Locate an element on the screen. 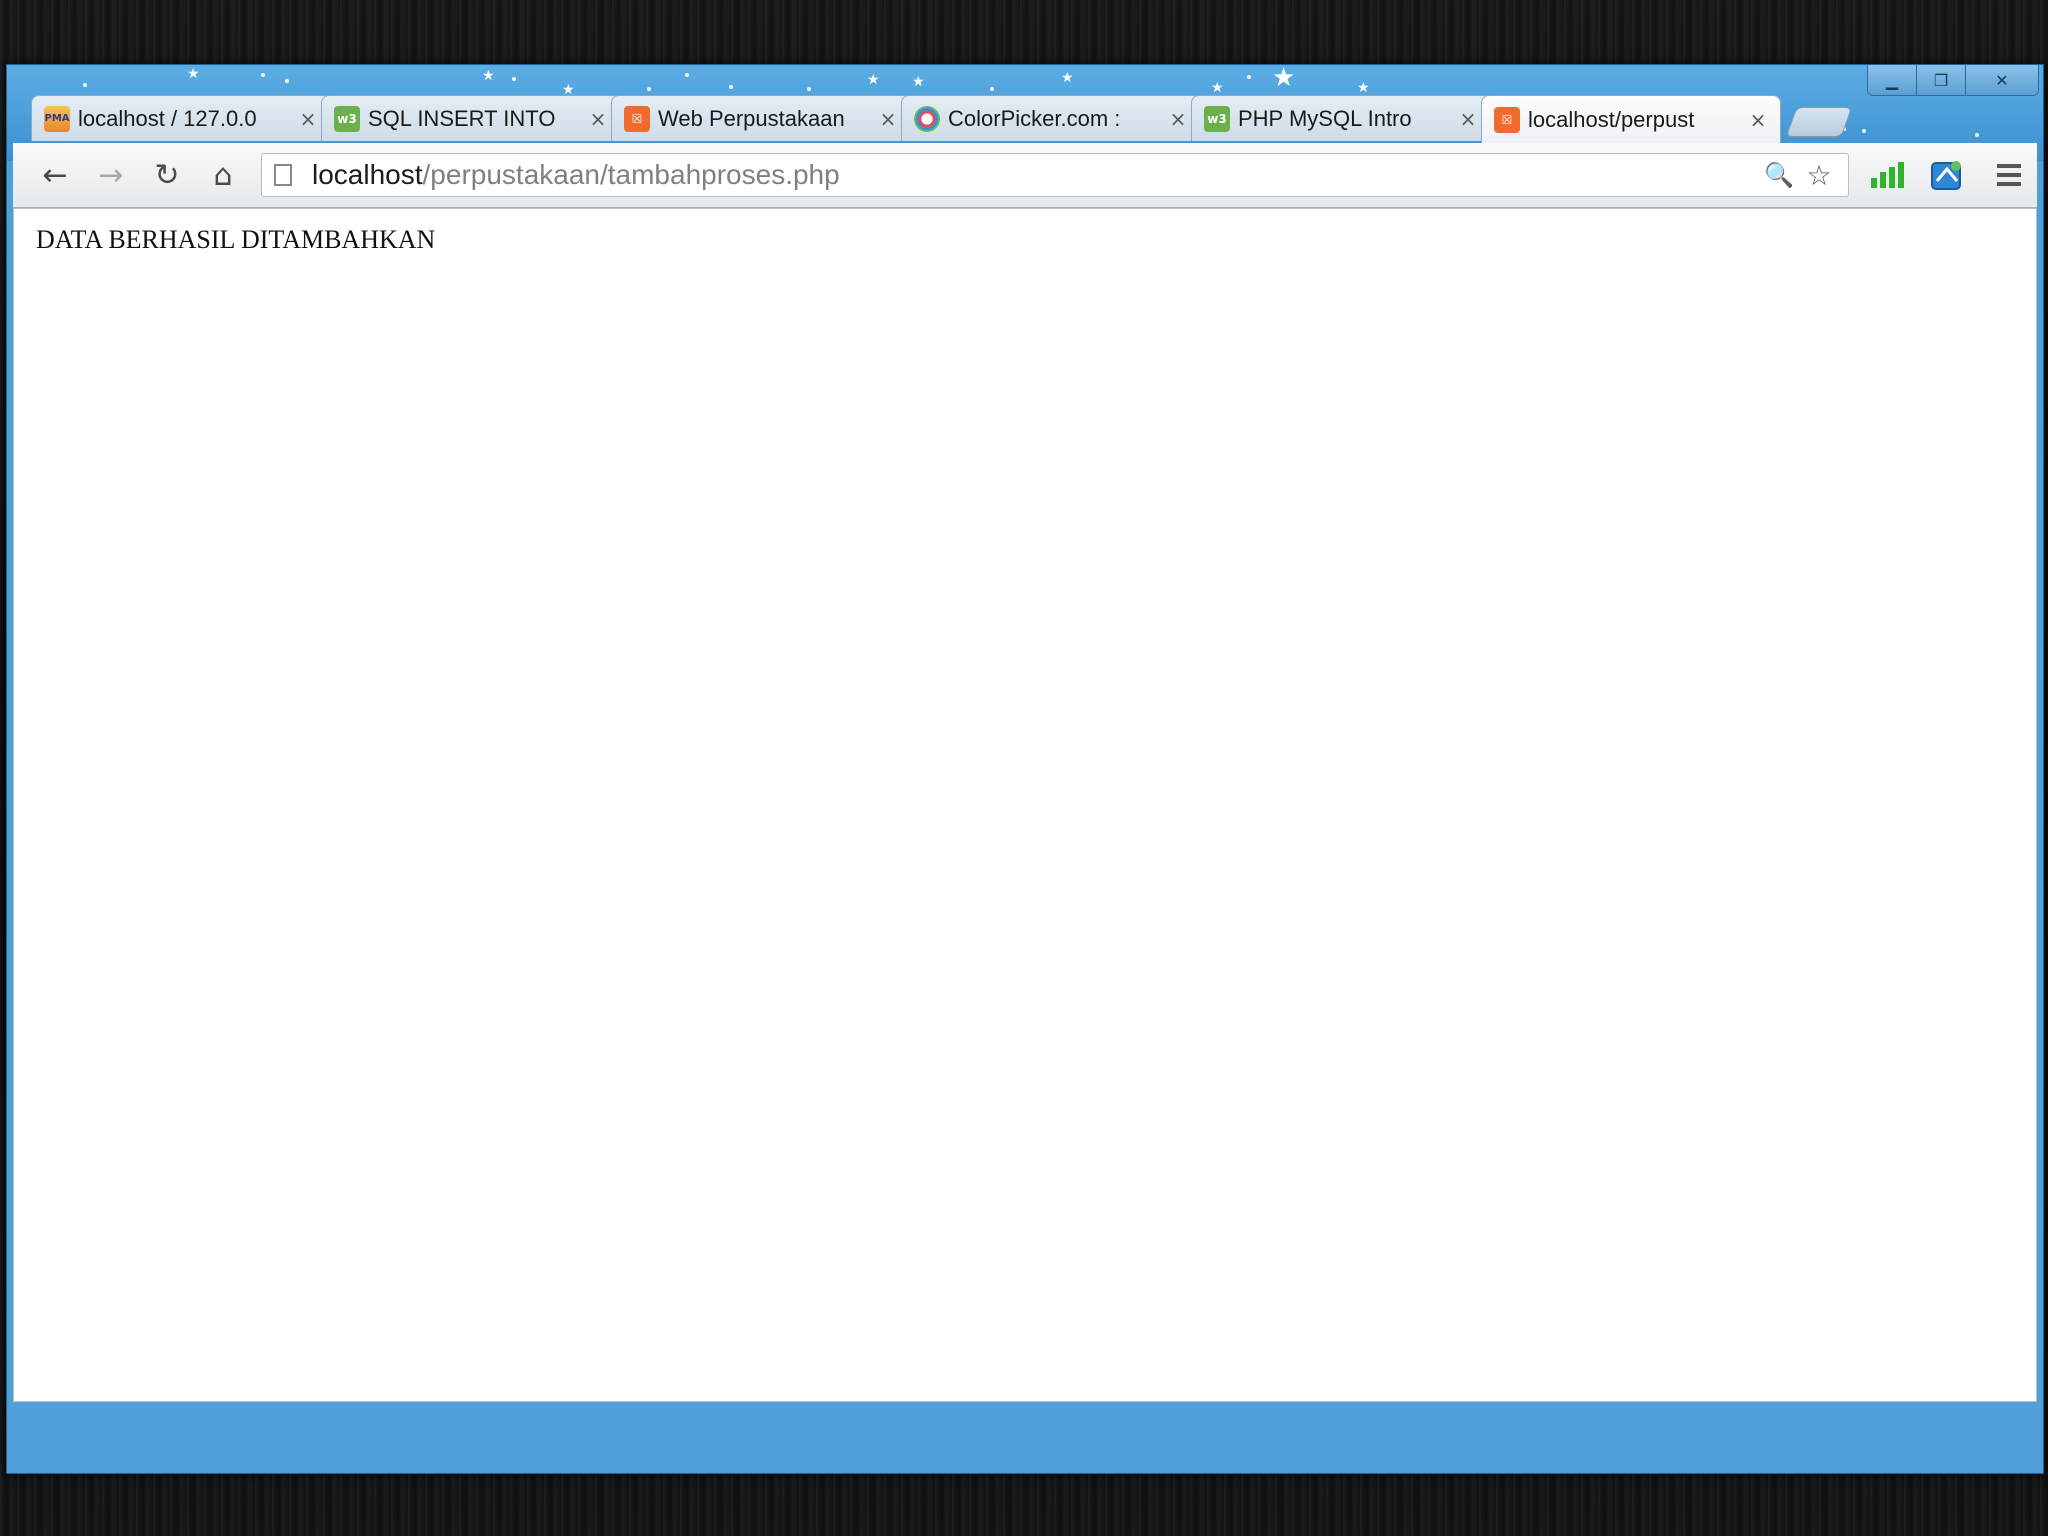 The height and width of the screenshot is (1536, 2048). phpmyadmin-icon: PMA is located at coordinates (57, 118).